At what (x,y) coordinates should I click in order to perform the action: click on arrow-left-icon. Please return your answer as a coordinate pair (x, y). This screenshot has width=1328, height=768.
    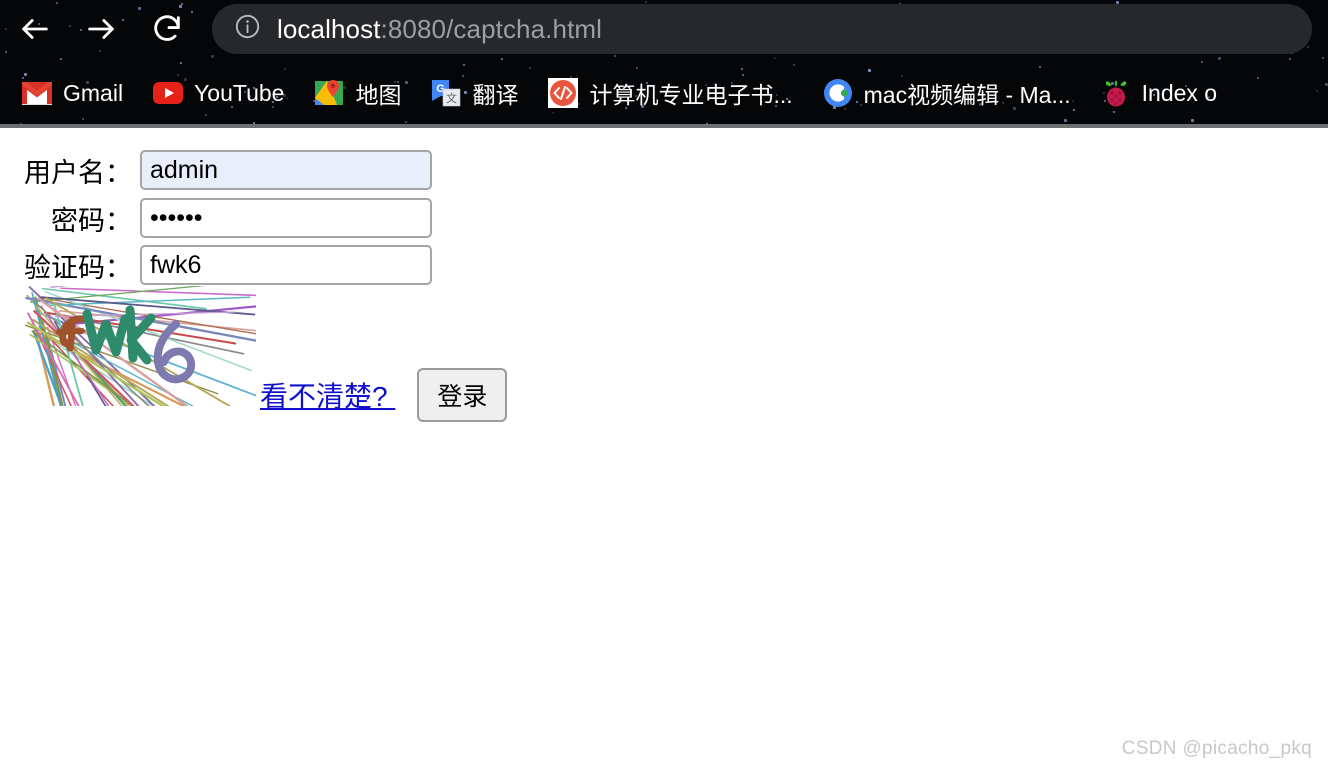
    Looking at the image, I should click on (35, 29).